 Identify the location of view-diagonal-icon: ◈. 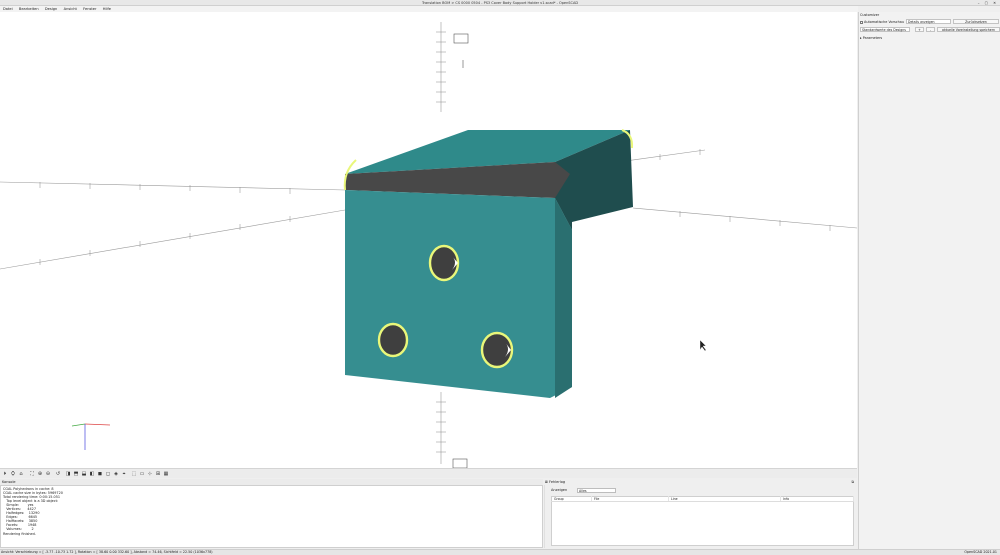
(116, 474).